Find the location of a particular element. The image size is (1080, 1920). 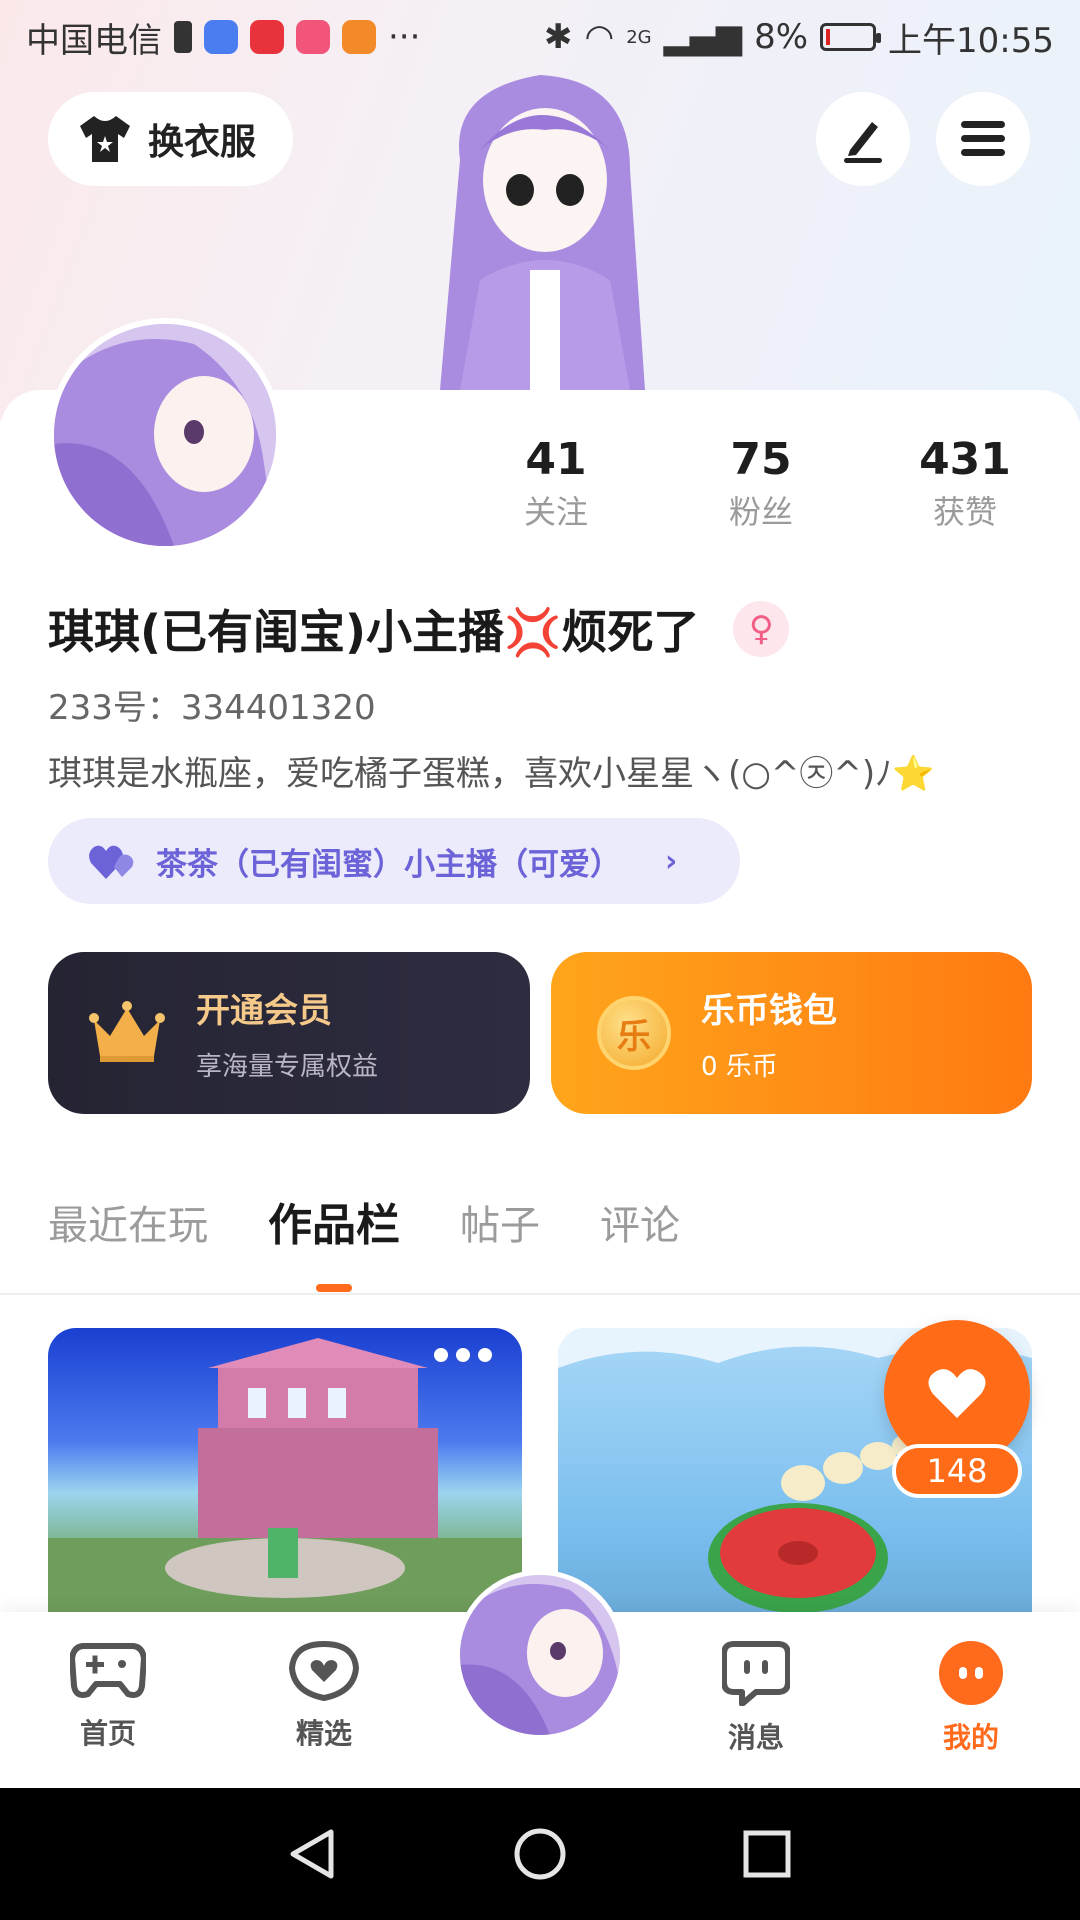

stat-followers: 75 粉丝 is located at coordinates (761, 484).